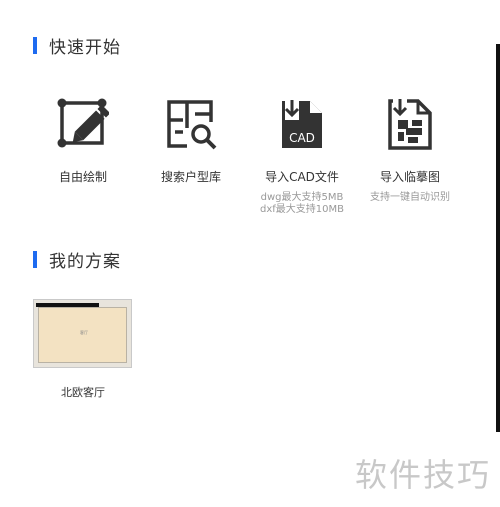  I want to click on quick-start-heading: 快速开始, so click(77, 46).